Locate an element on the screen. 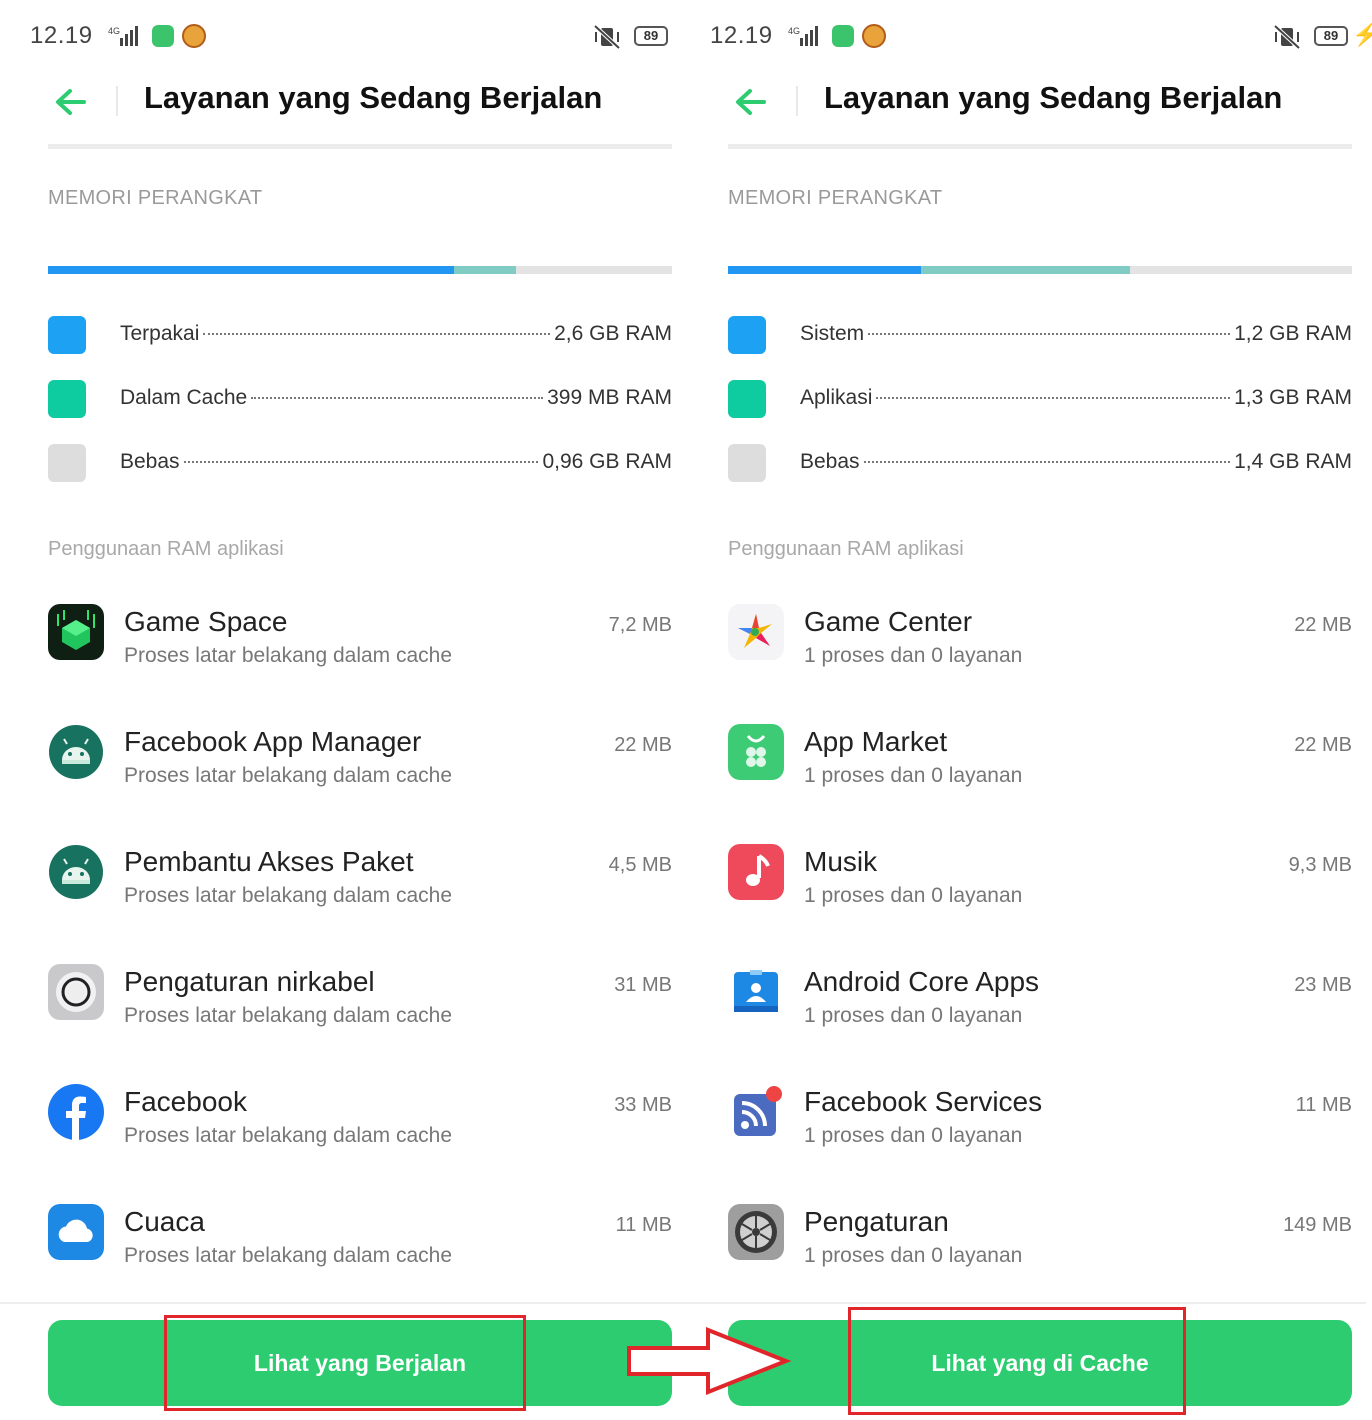  status-bar: 12.19 4G 89 is located at coordinates (358, 37).